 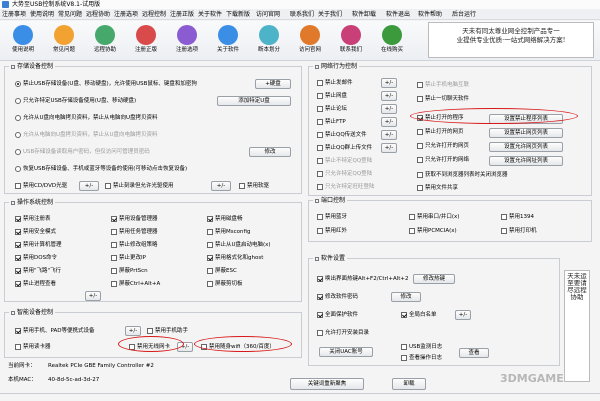 I want to click on toolbar-button: 远程协助, so click(x=105, y=41).